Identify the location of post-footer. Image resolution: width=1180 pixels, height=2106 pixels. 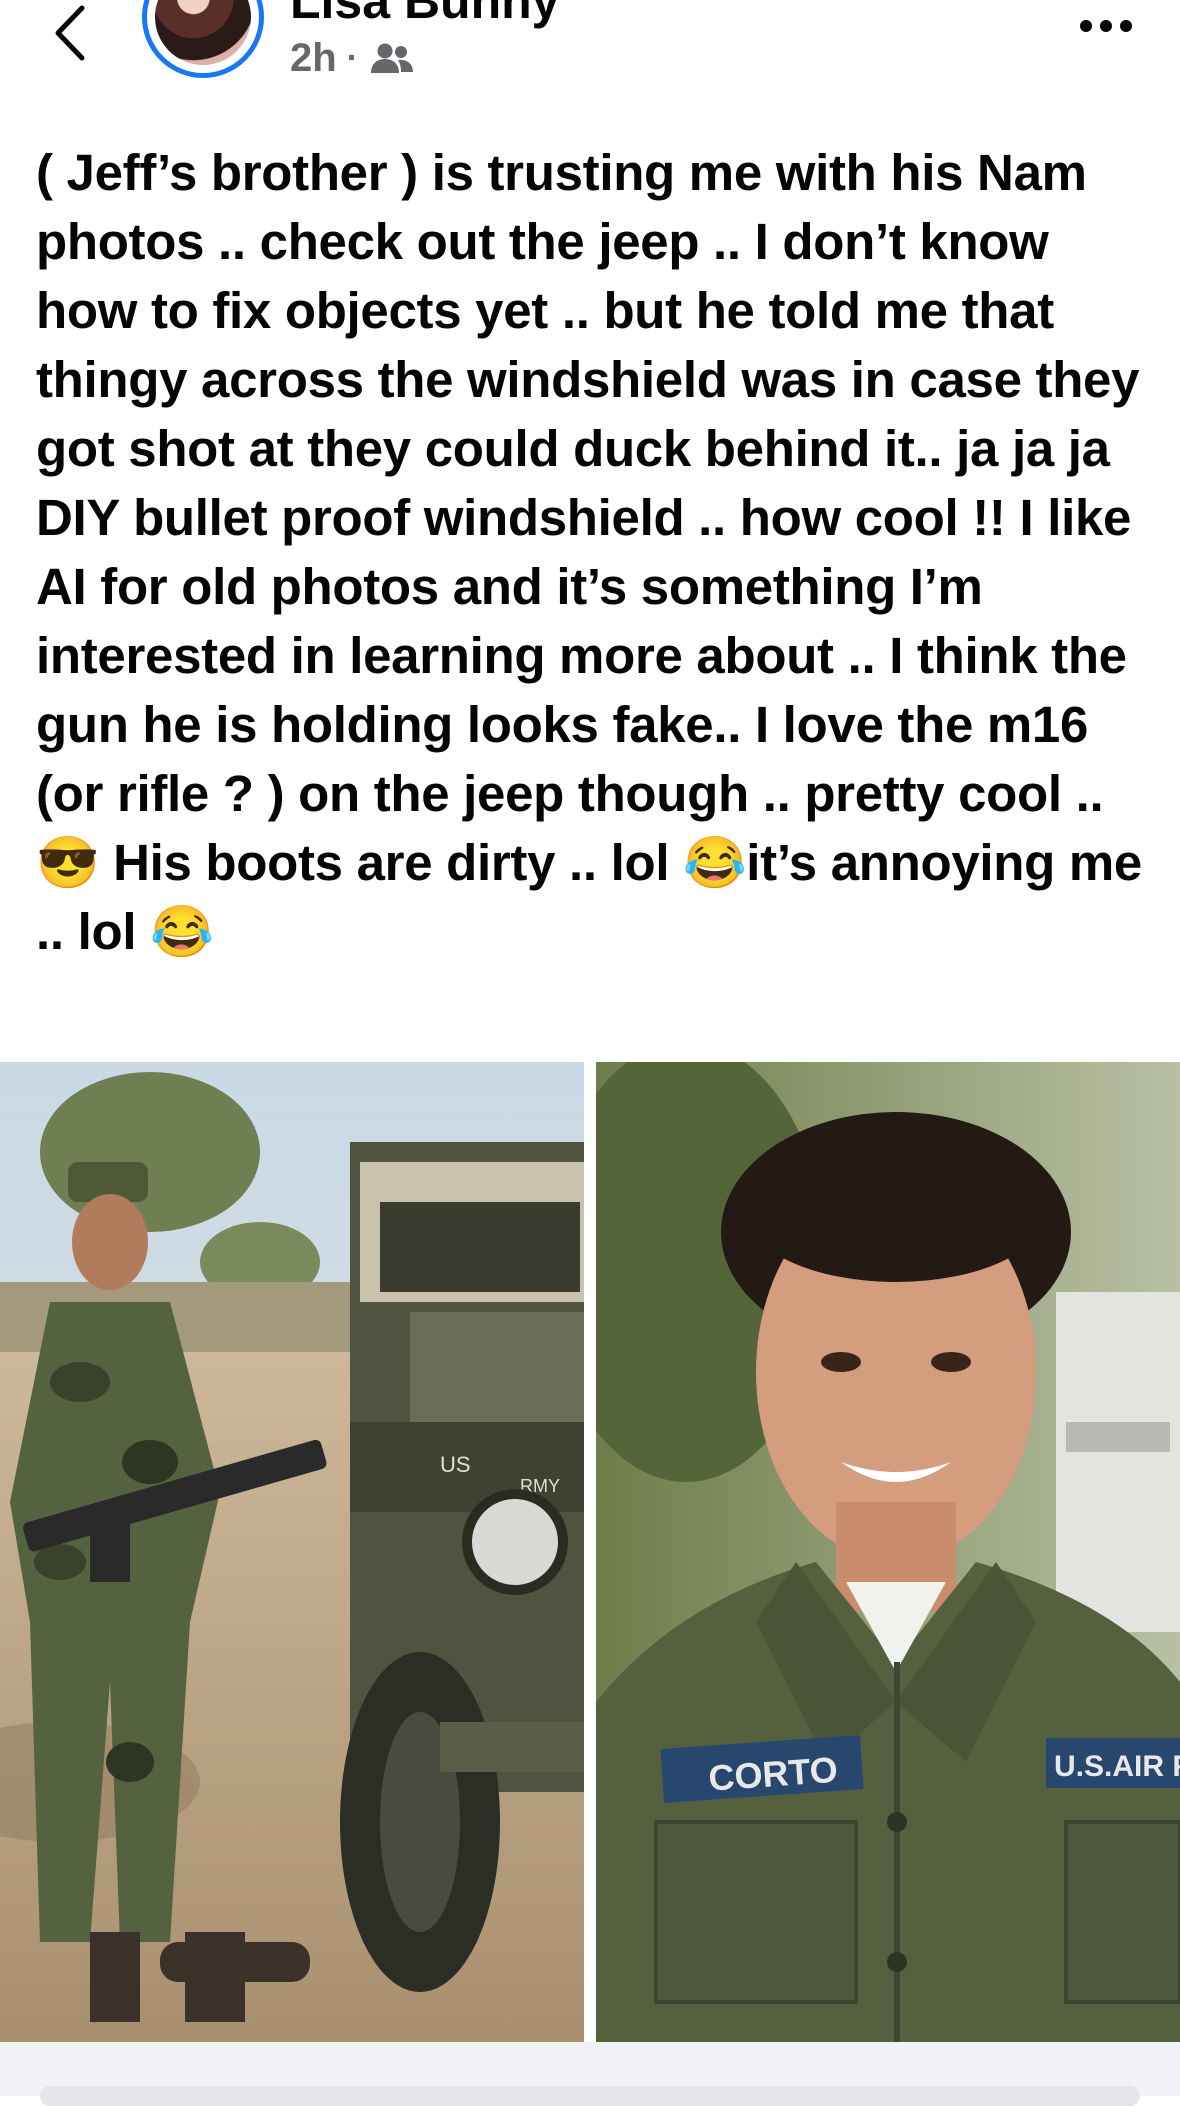
(590, 2074).